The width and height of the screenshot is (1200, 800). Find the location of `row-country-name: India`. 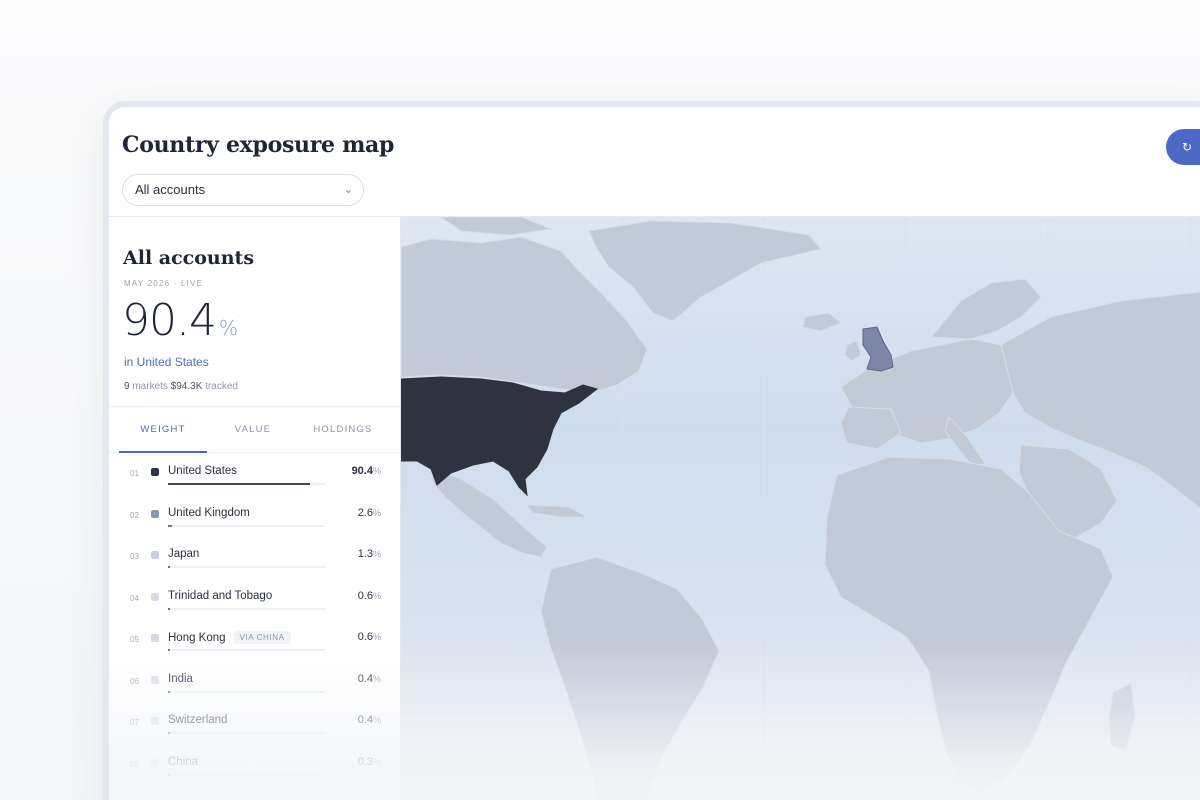

row-country-name: India is located at coordinates (180, 679).